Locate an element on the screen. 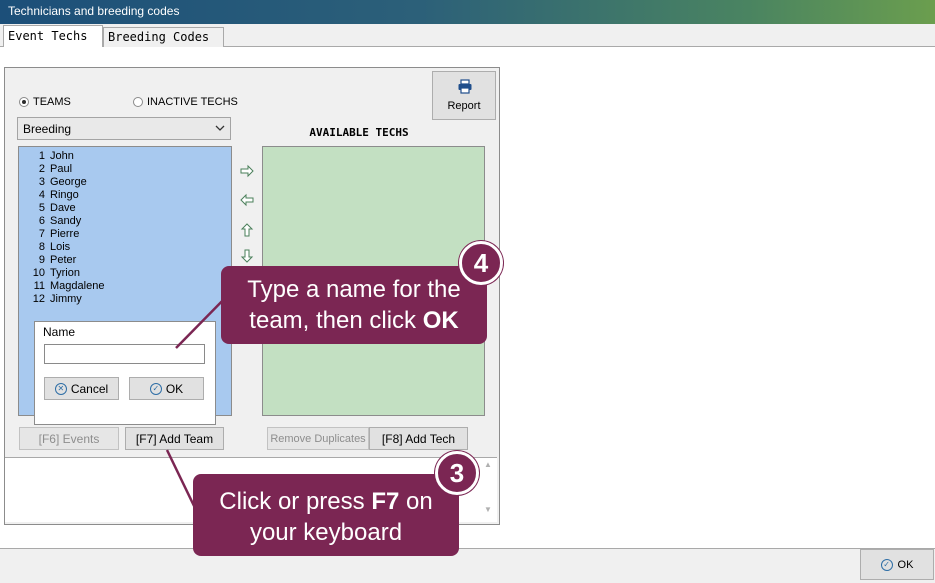 Image resolution: width=935 pixels, height=583 pixels. team-row: 4 Ringo is located at coordinates (49, 195).